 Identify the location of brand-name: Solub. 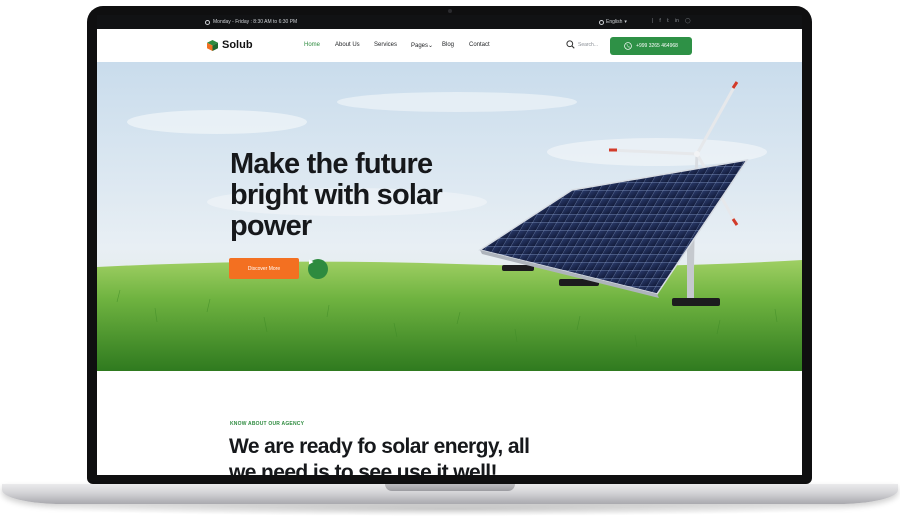
(237, 45).